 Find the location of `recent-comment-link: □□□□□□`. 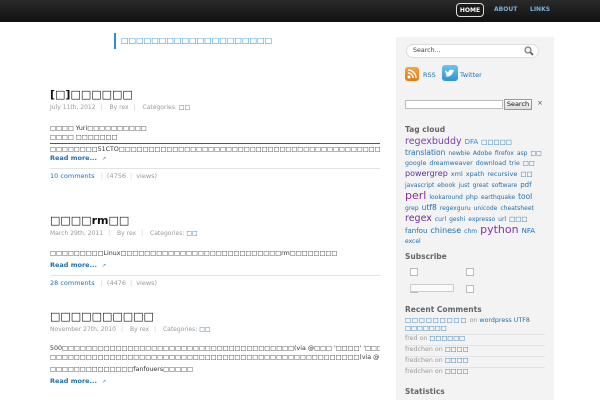

recent-comment-link: □□□□□□ is located at coordinates (447, 338).